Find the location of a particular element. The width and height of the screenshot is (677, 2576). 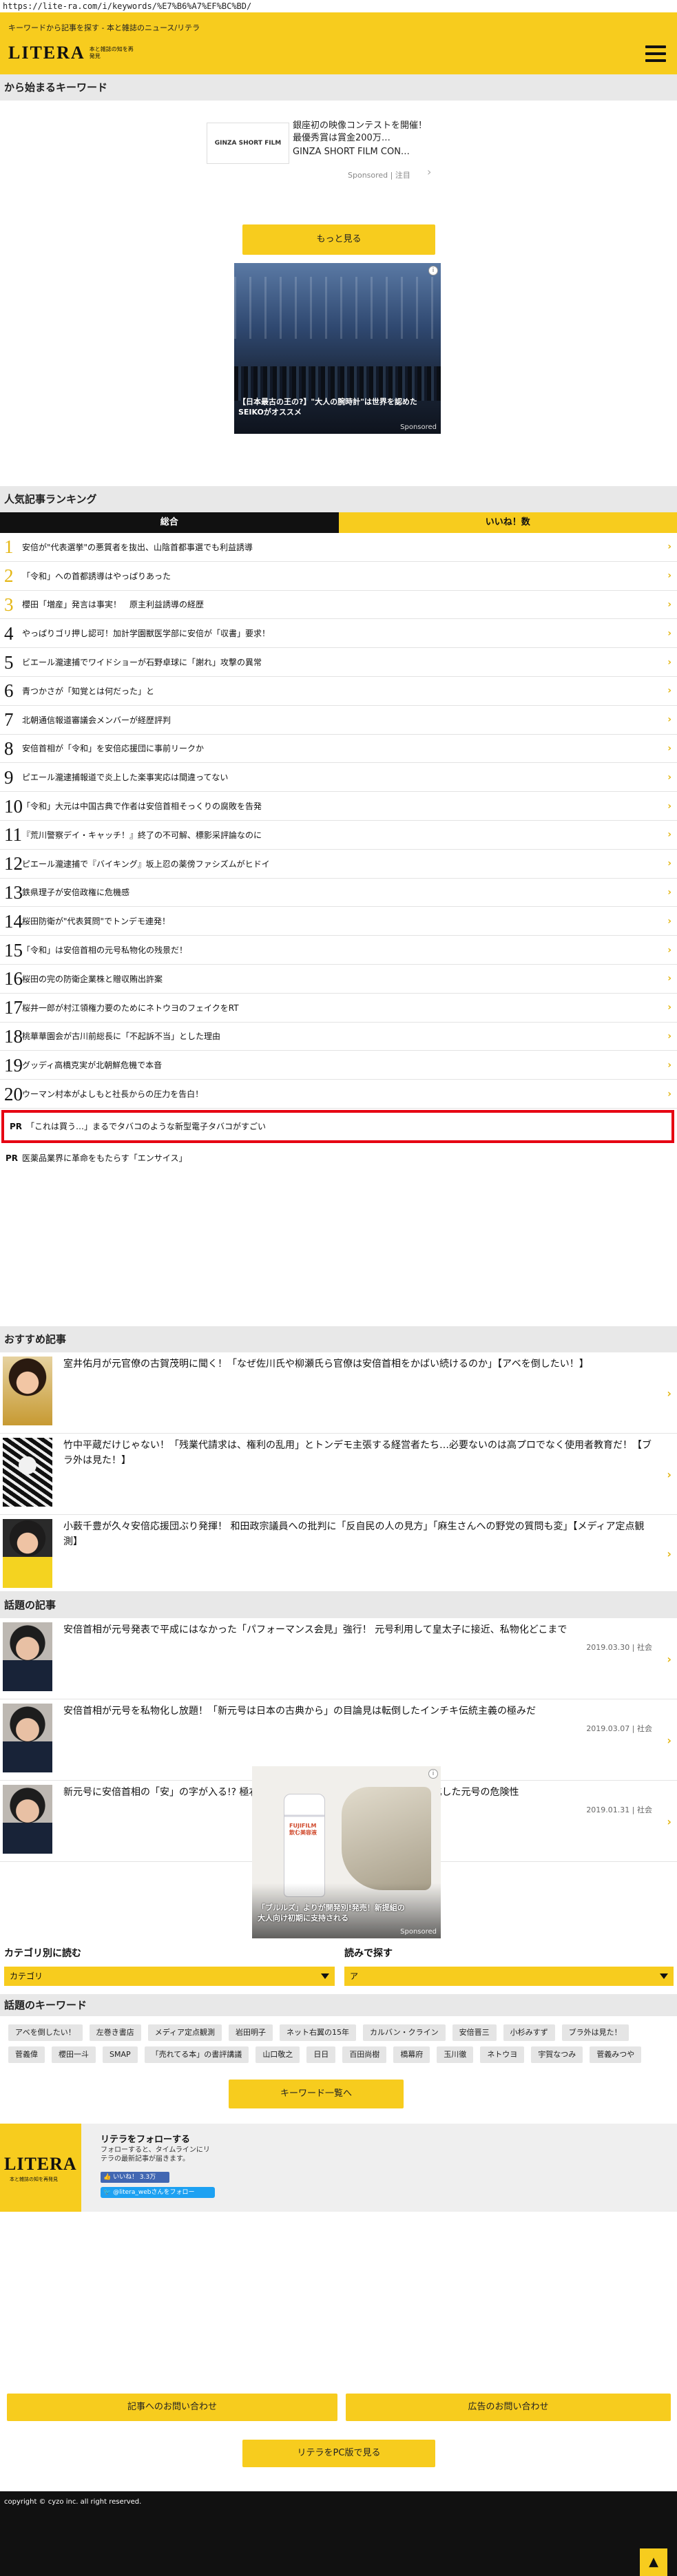

rank-number: 7 is located at coordinates (9, 720).